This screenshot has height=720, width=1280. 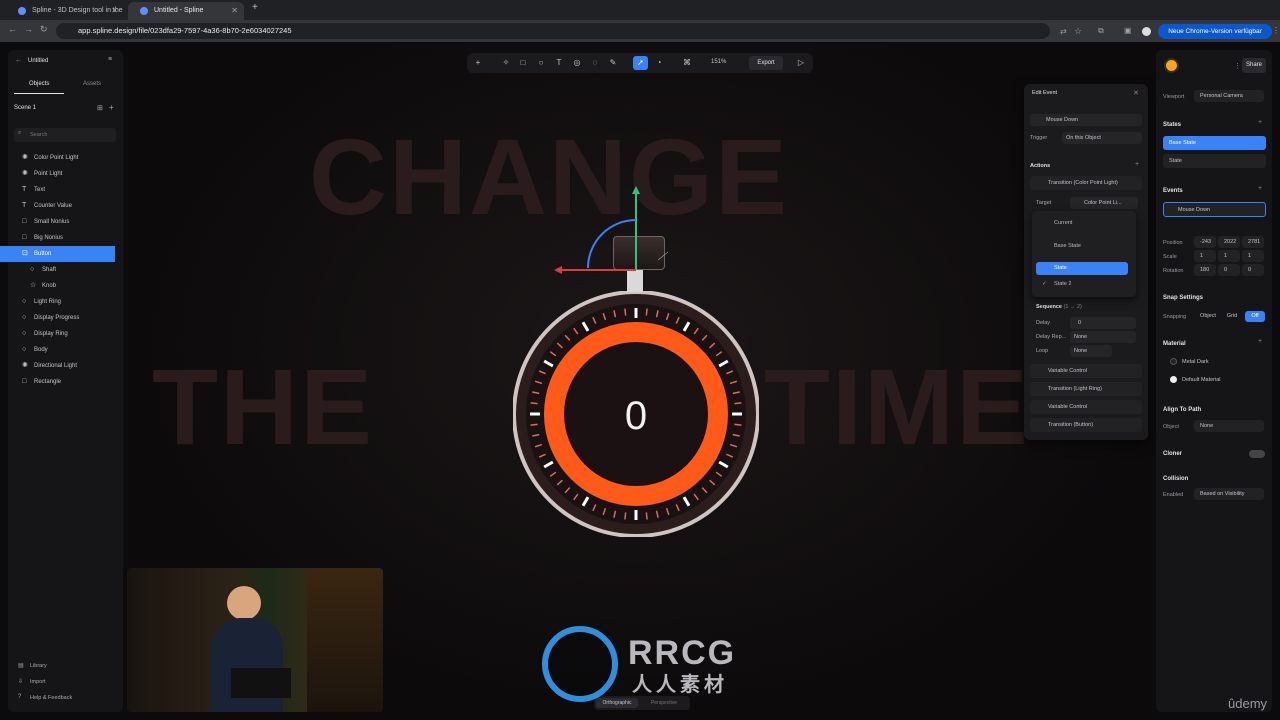 I want to click on layer-item: ○ Display Progress, so click(x=61, y=318).